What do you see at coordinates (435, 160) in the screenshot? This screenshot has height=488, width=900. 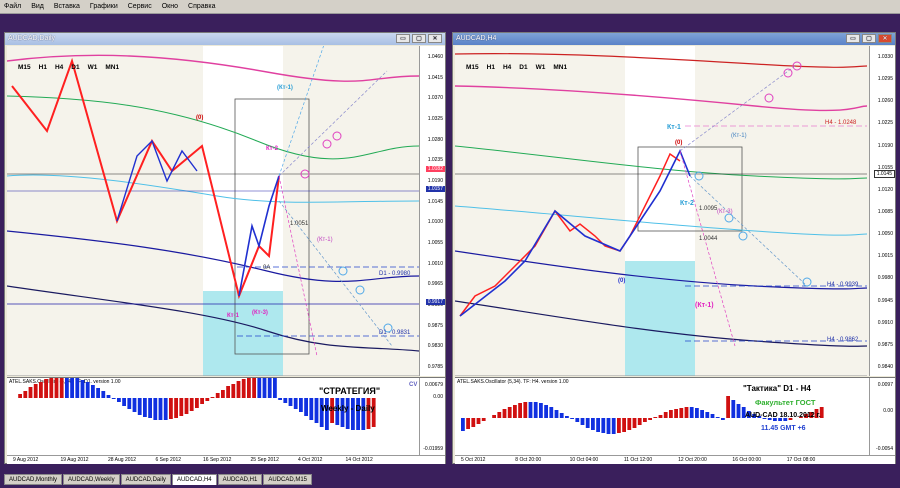 I see `price-tick: 1.0235` at bounding box center [435, 160].